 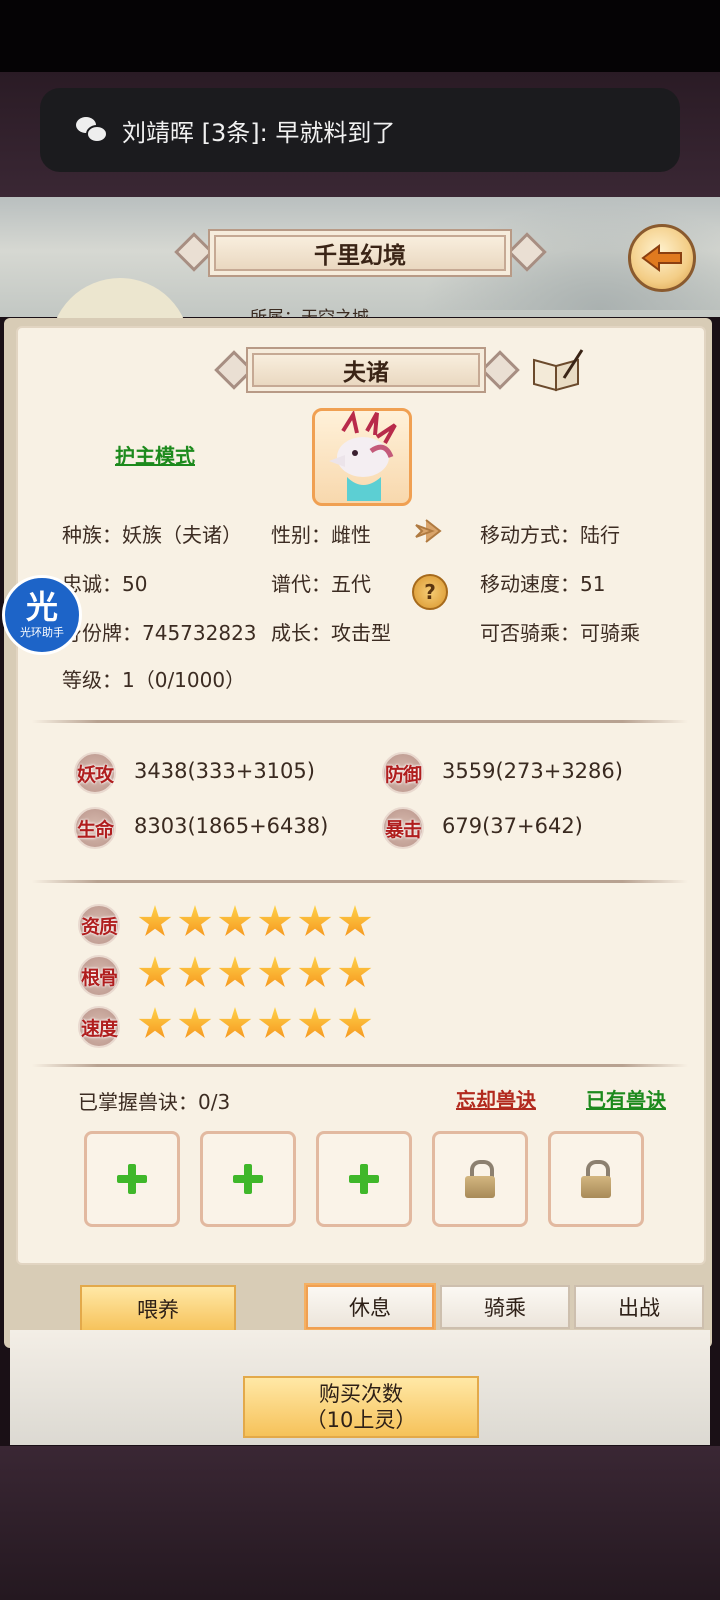 What do you see at coordinates (158, 1309) in the screenshot?
I see `feed-button: 喂养` at bounding box center [158, 1309].